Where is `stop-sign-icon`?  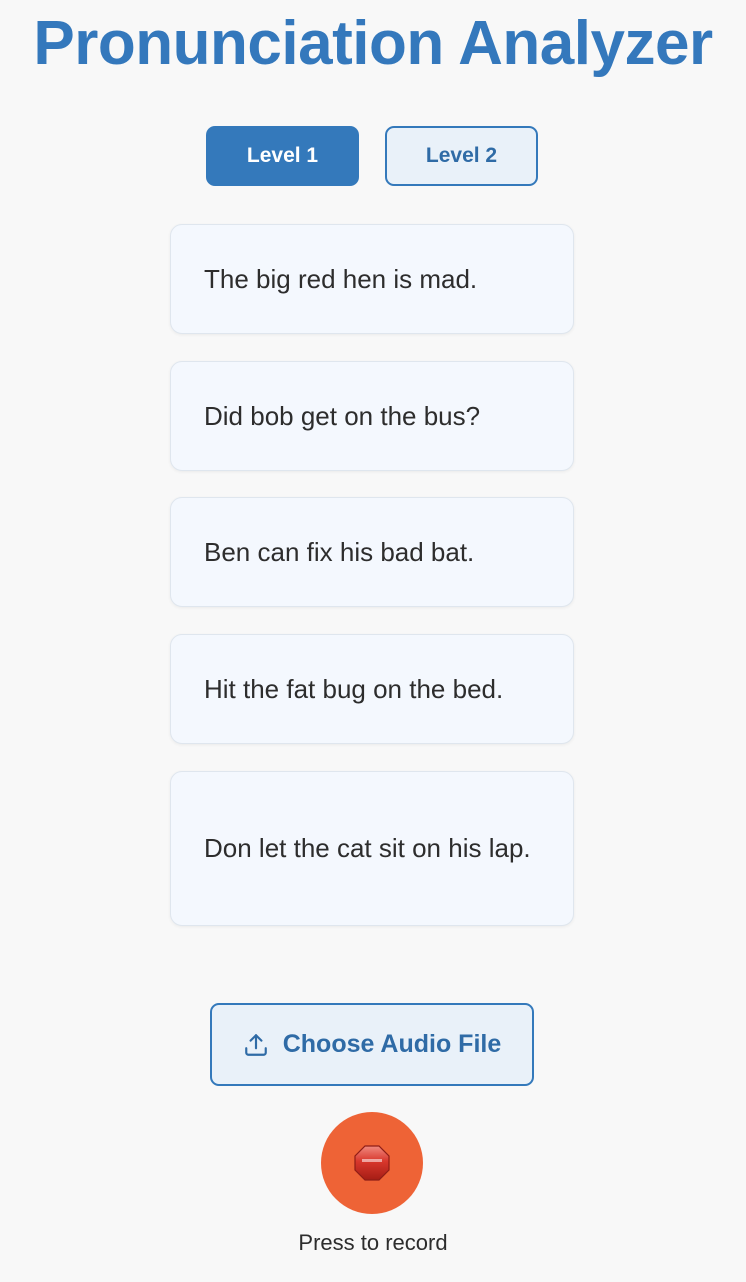
stop-sign-icon is located at coordinates (372, 1163).